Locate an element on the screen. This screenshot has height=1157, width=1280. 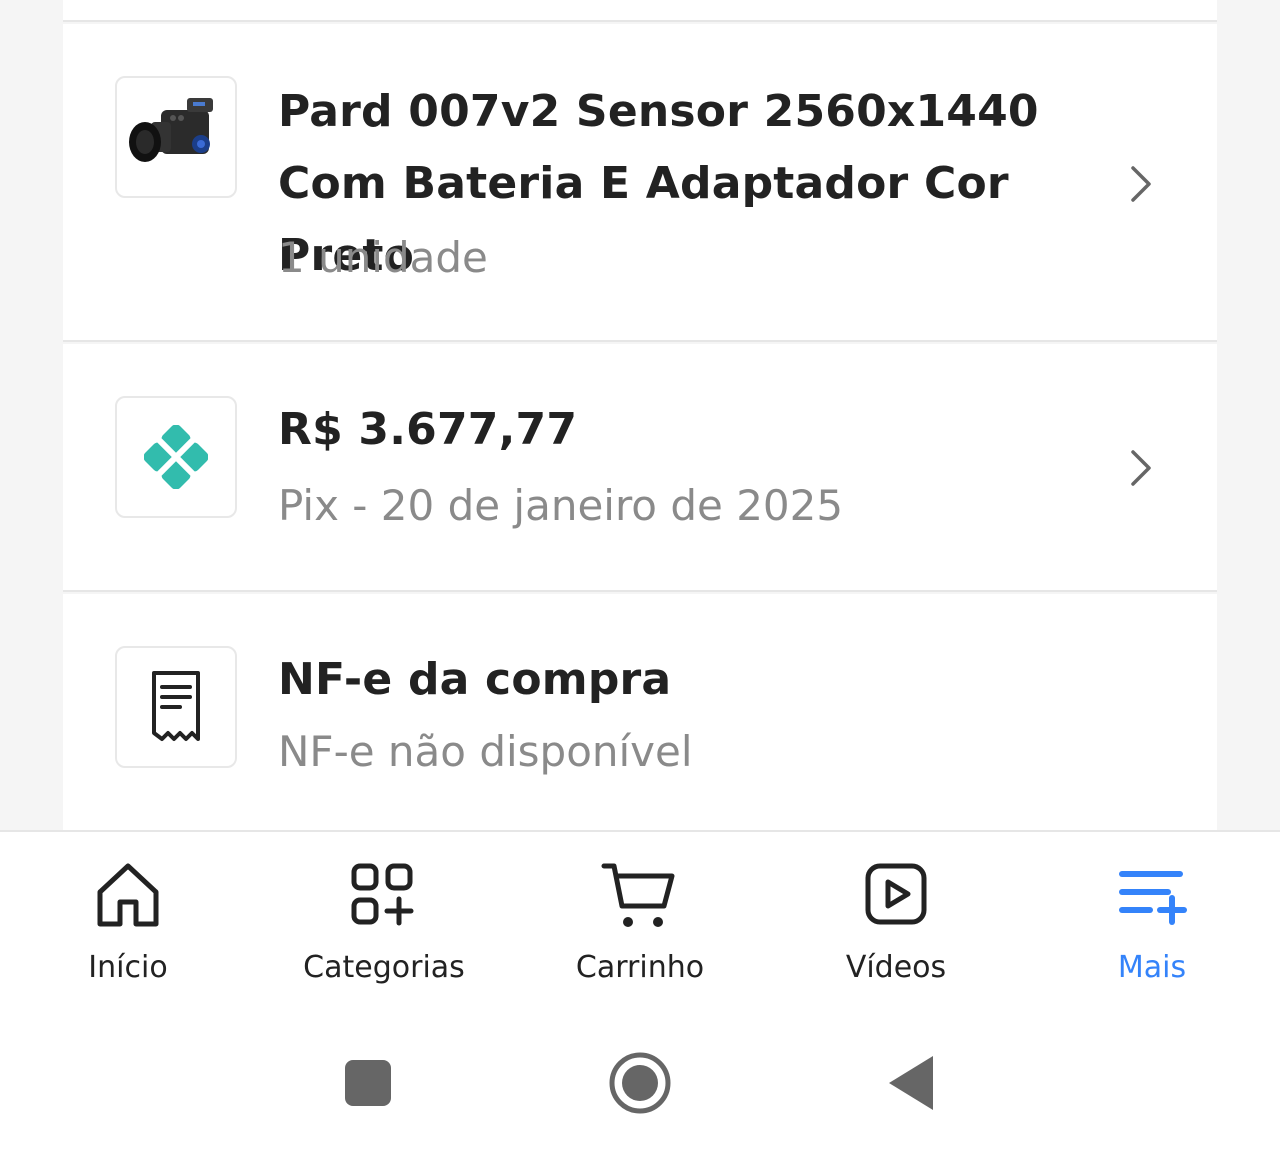
nav-label: Mais is located at coordinates (1152, 967).